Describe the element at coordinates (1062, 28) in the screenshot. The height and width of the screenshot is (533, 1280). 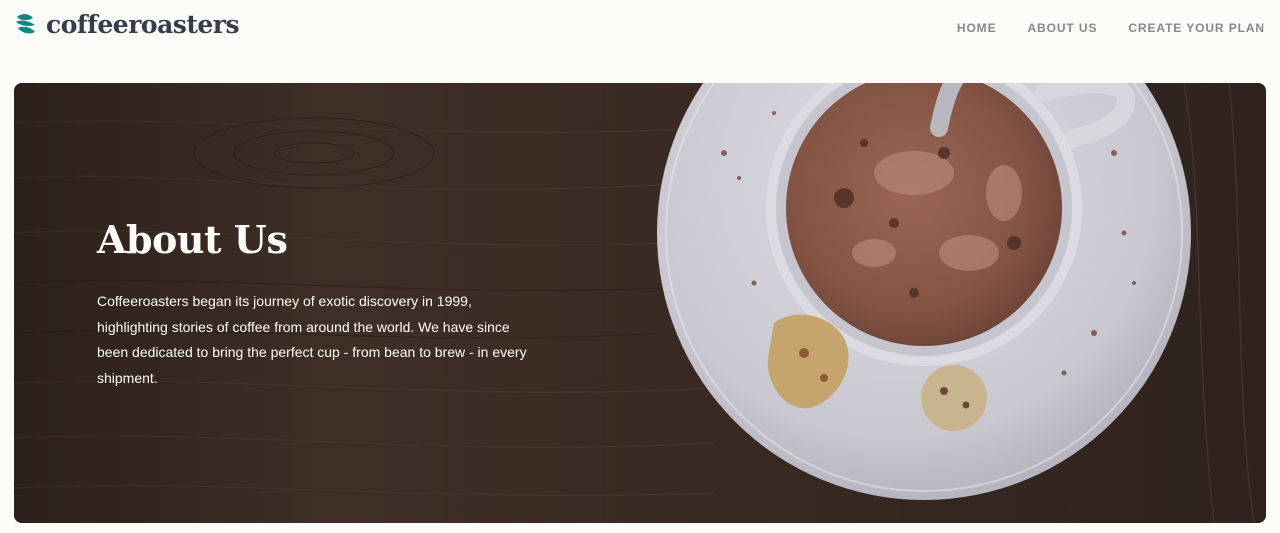
I see `nav-about-link: ABOUT US` at that location.